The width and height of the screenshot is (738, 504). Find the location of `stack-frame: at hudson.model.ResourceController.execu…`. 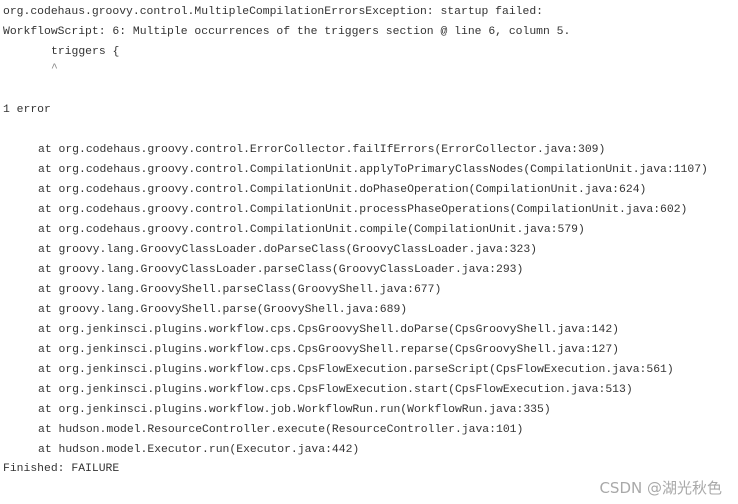

stack-frame: at hudson.model.ResourceController.execu… is located at coordinates (281, 430).